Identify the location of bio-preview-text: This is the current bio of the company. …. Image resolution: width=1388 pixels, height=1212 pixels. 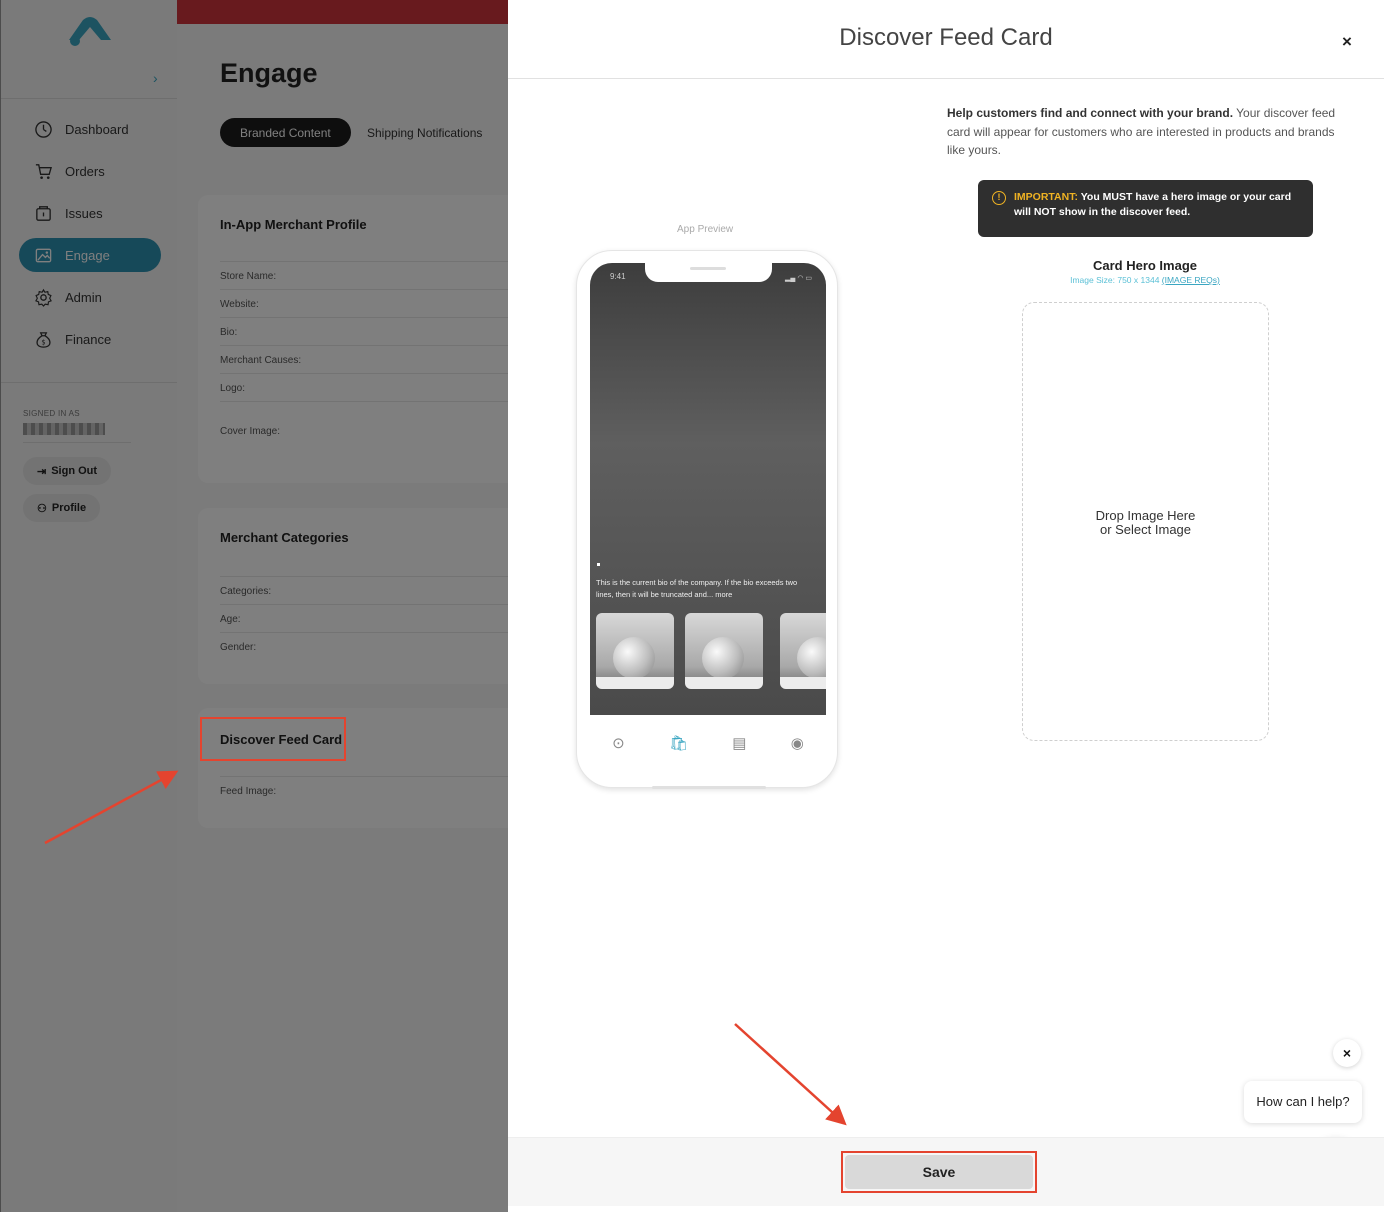
(697, 588).